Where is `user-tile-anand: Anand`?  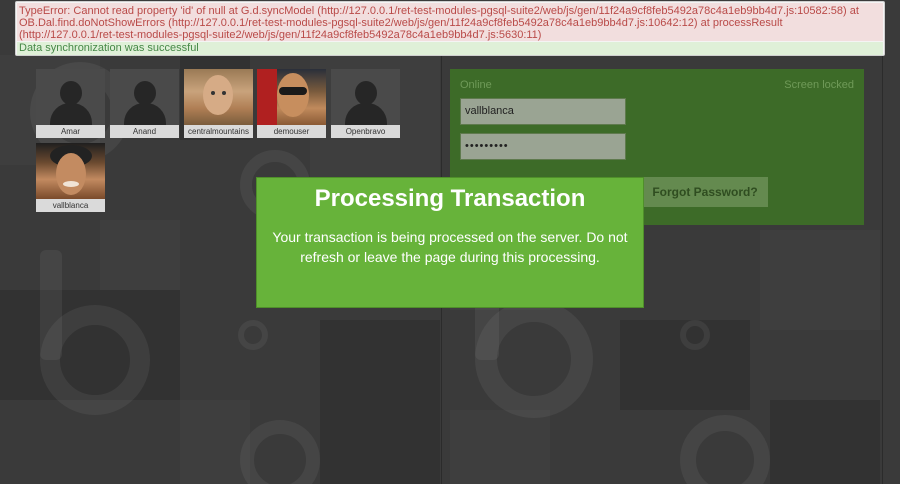
user-tile-anand: Anand is located at coordinates (144, 103).